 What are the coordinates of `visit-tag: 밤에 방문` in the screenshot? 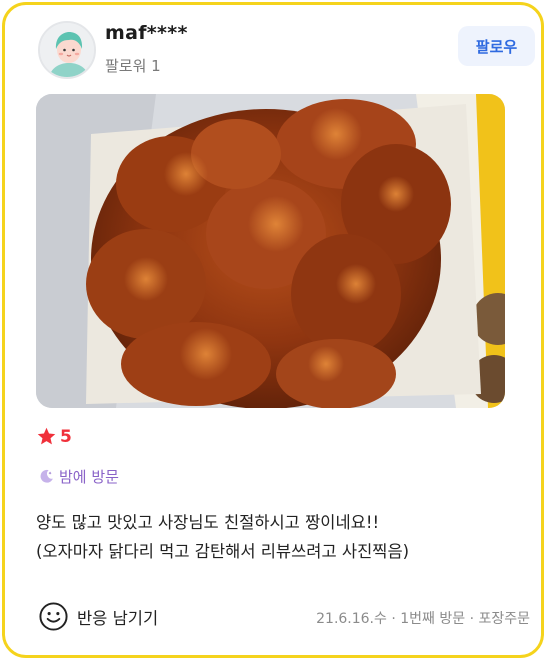 It's located at (78, 476).